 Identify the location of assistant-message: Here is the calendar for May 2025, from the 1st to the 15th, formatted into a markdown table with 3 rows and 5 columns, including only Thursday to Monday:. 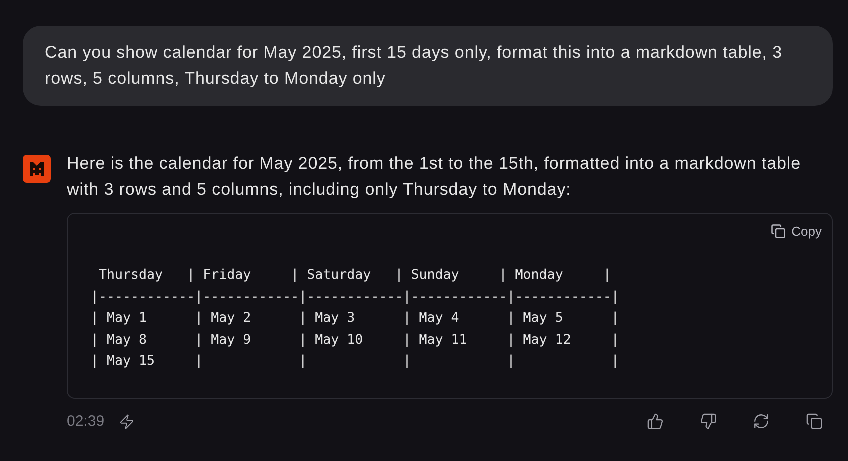
(434, 177).